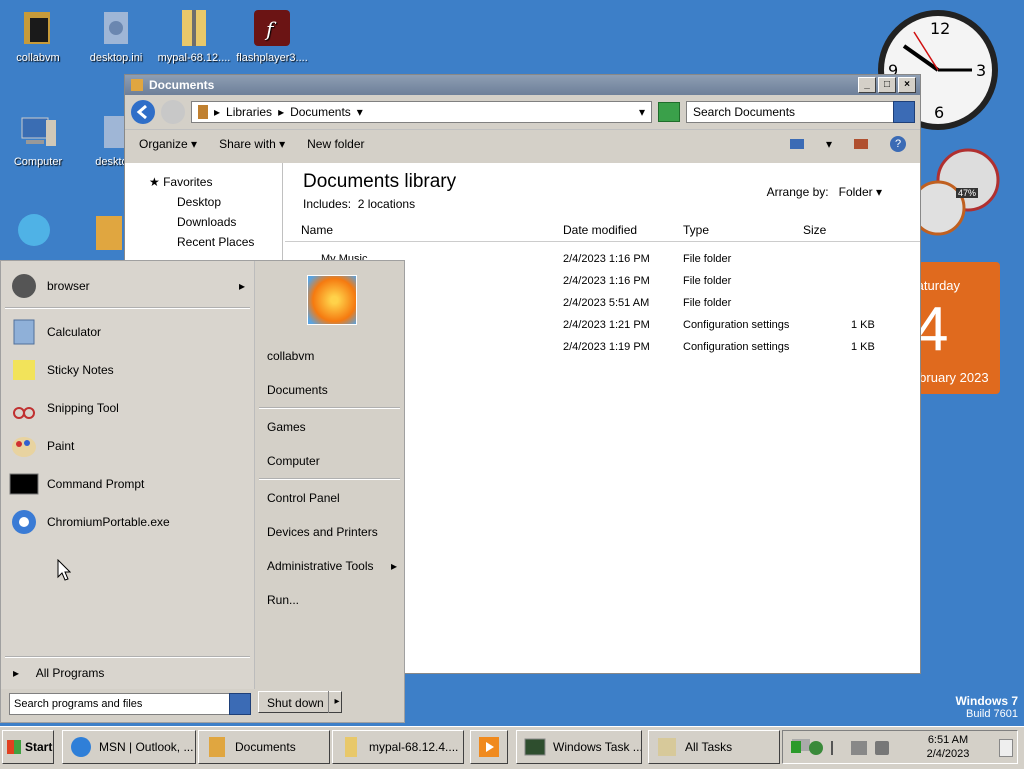 The image size is (1024, 769). What do you see at coordinates (900, 747) in the screenshot?
I see `system-tray: 6:51 AM 2/4/2023` at bounding box center [900, 747].